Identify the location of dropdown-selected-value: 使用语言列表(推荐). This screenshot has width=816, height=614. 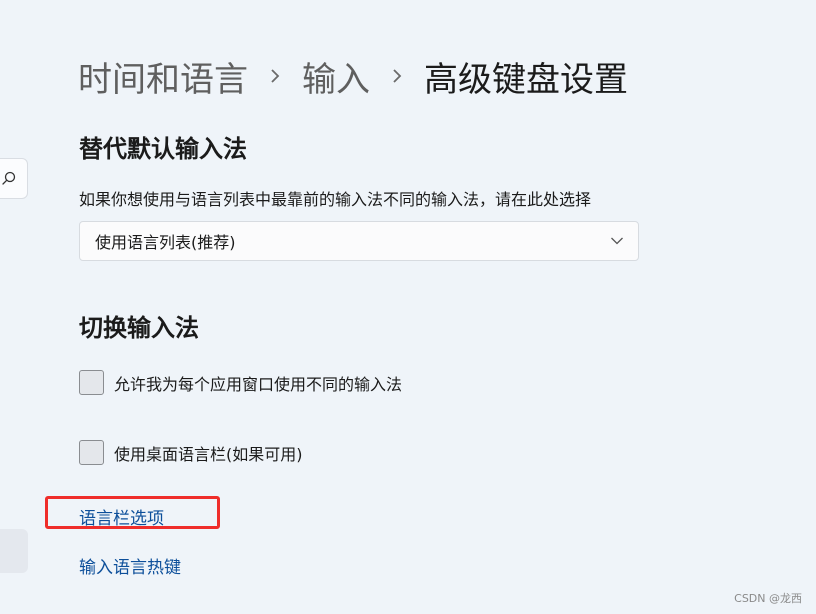
(165, 242).